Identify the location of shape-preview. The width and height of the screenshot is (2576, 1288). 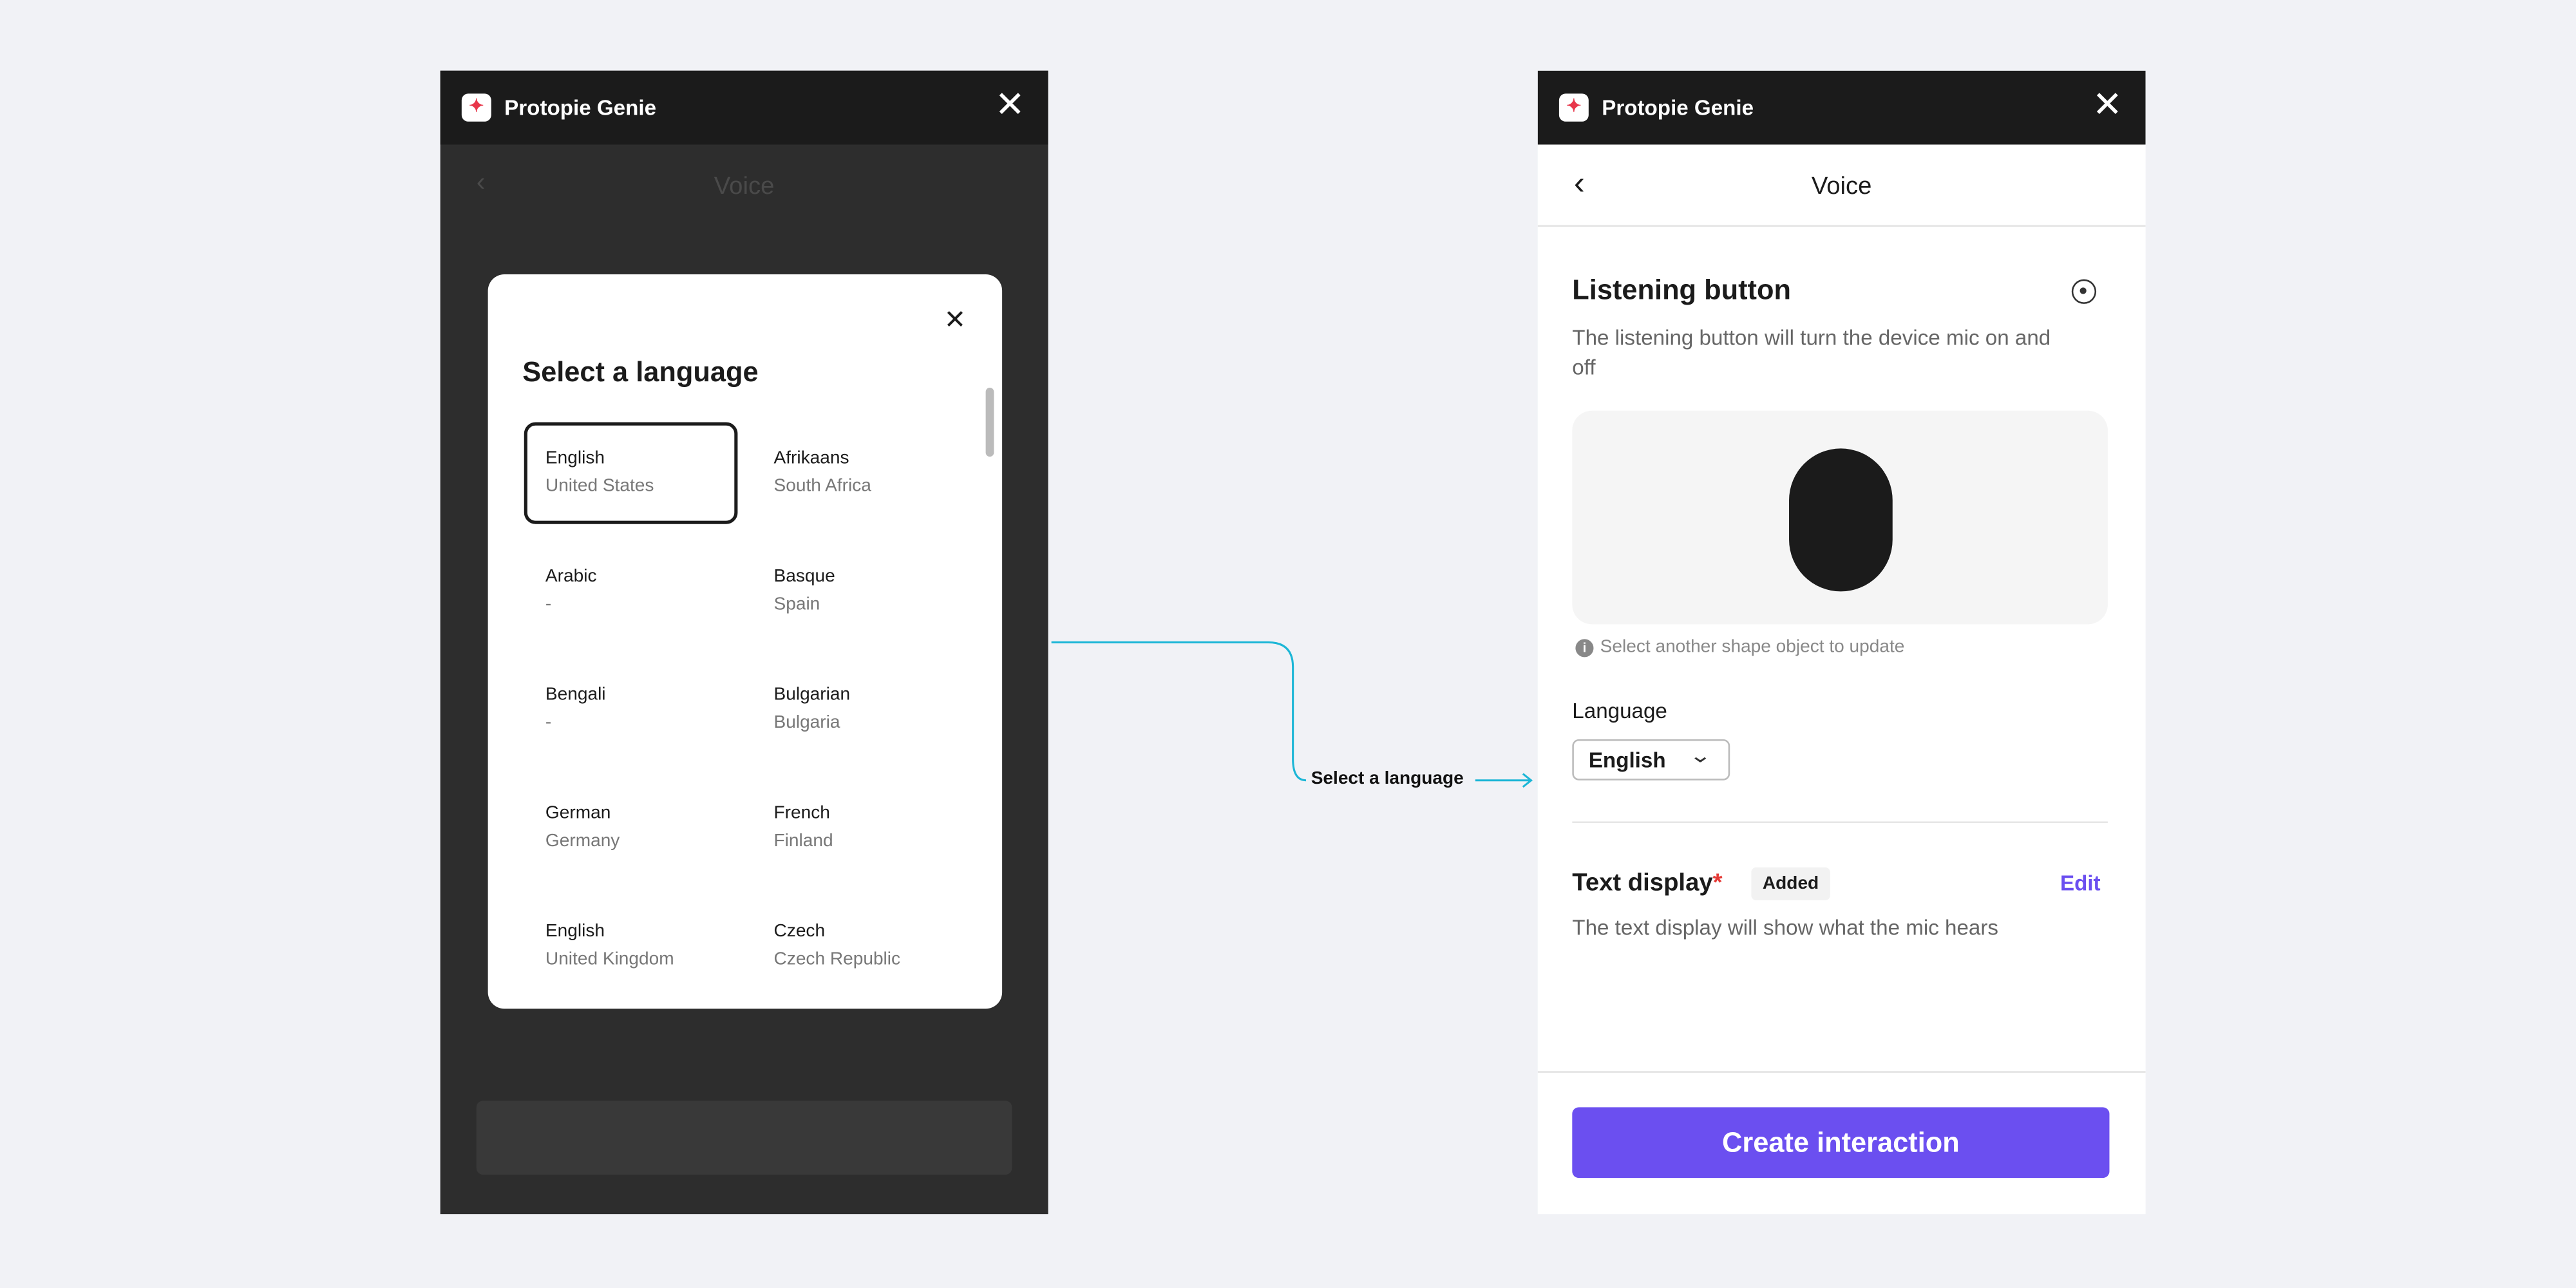
(1840, 517).